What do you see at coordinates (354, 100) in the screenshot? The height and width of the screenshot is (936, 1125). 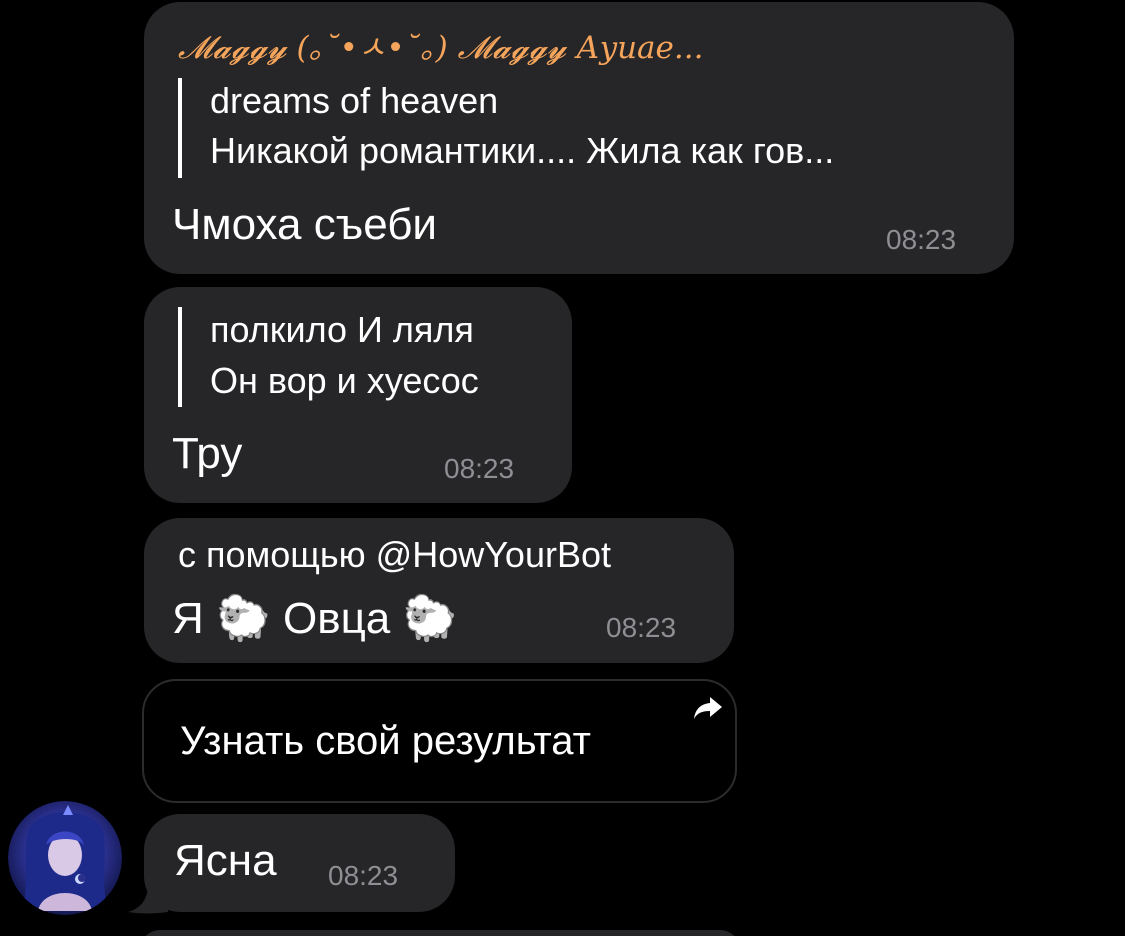 I see `reply-author: dreams of heaven` at bounding box center [354, 100].